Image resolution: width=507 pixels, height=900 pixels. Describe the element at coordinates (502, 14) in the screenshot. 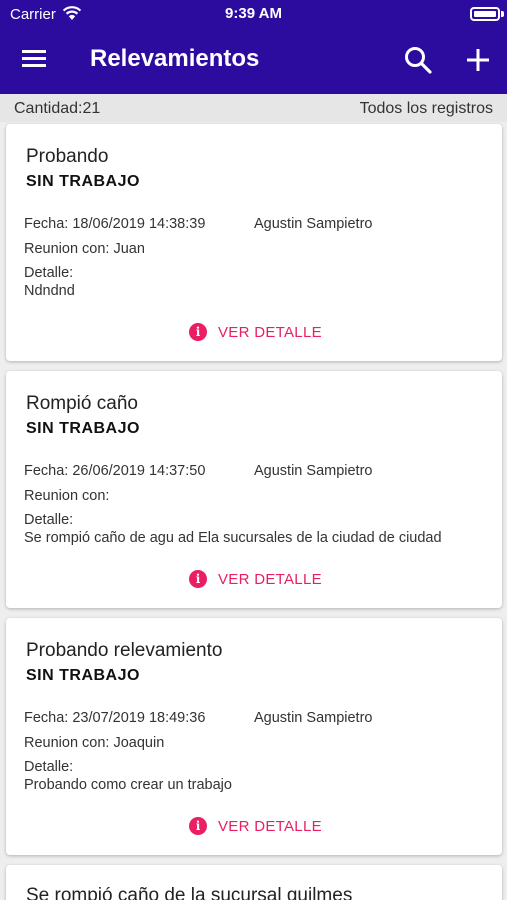

I see `battery-cap` at that location.